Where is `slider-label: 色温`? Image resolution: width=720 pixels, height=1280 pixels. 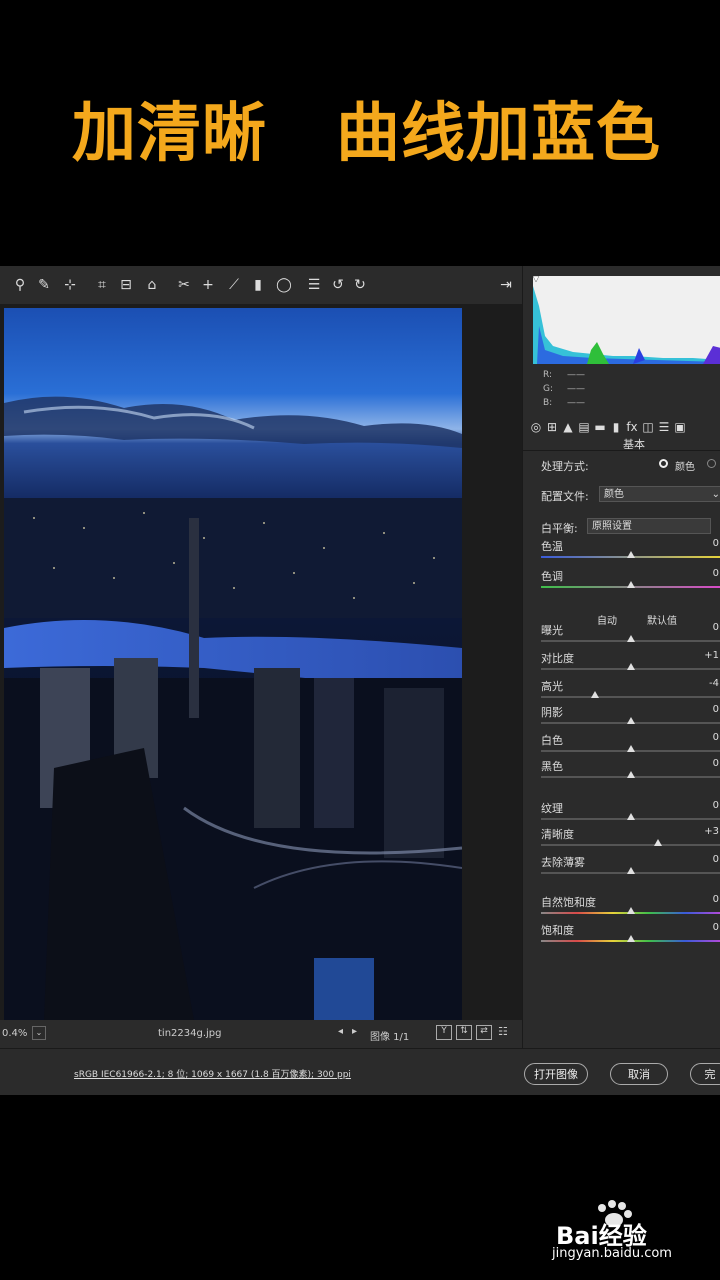 slider-label: 色温 is located at coordinates (552, 546).